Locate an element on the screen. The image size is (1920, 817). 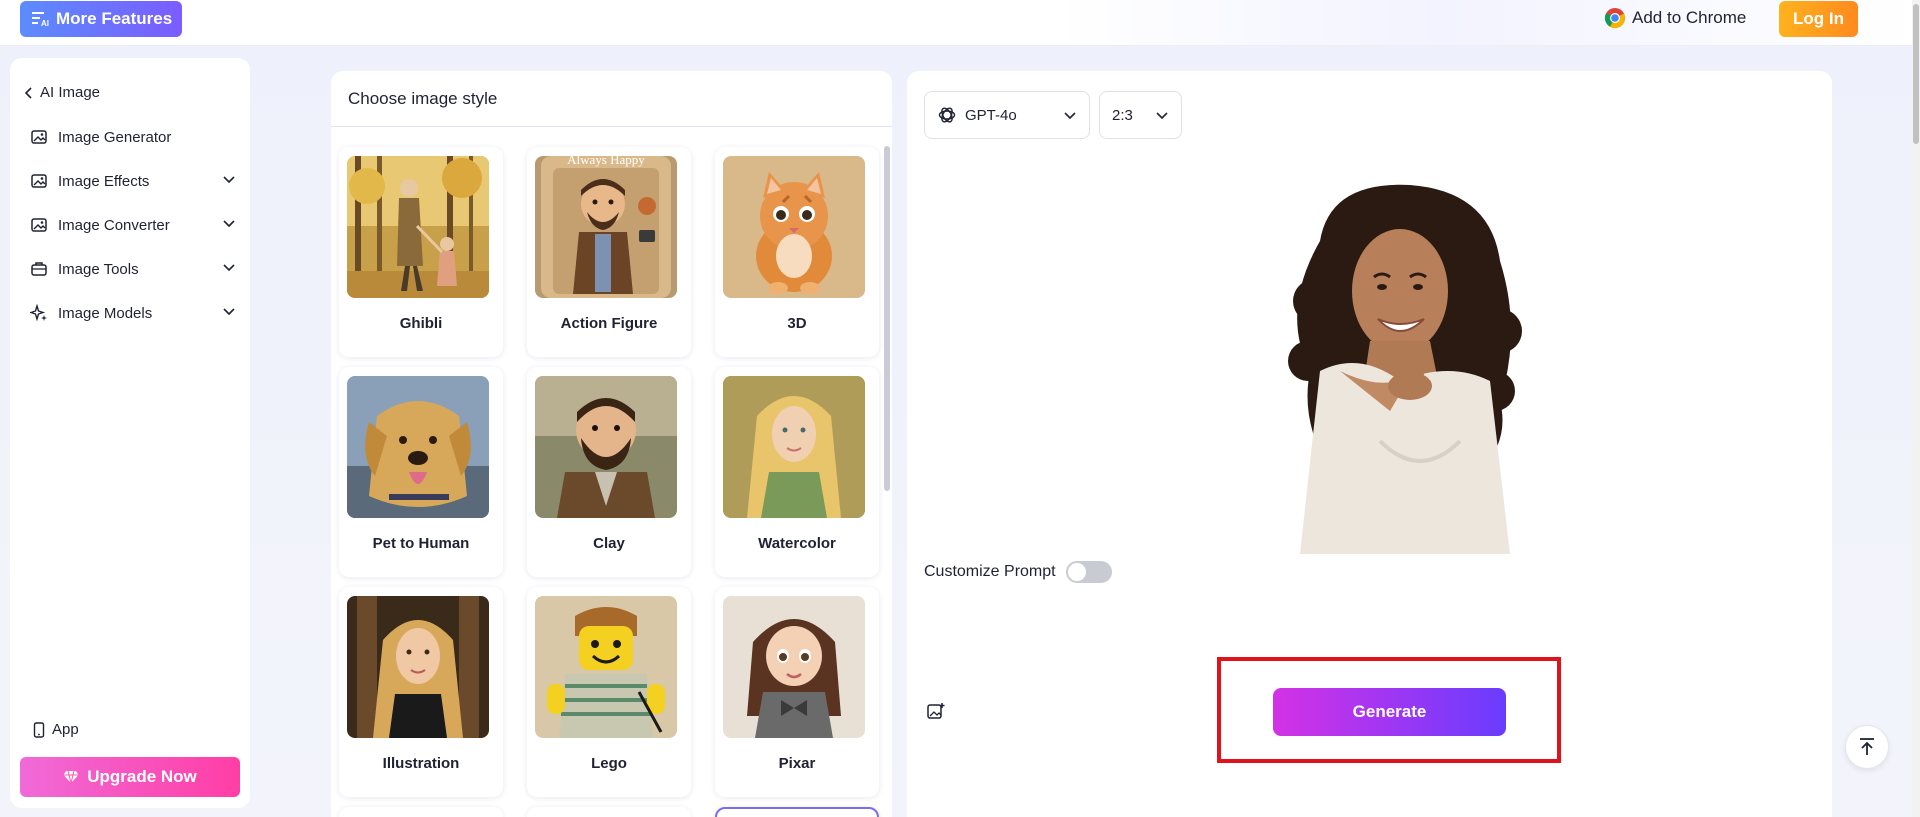
style-card-3d: 3D is located at coordinates (797, 252).